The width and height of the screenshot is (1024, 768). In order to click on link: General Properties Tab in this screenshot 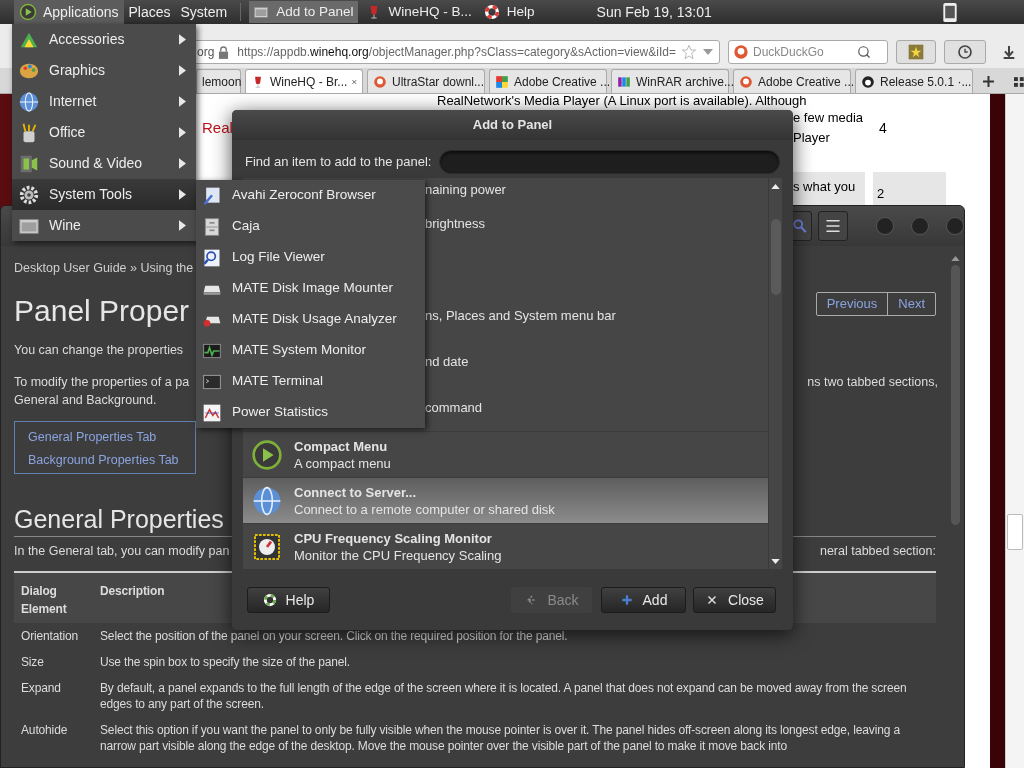, I will do `click(111, 437)`.